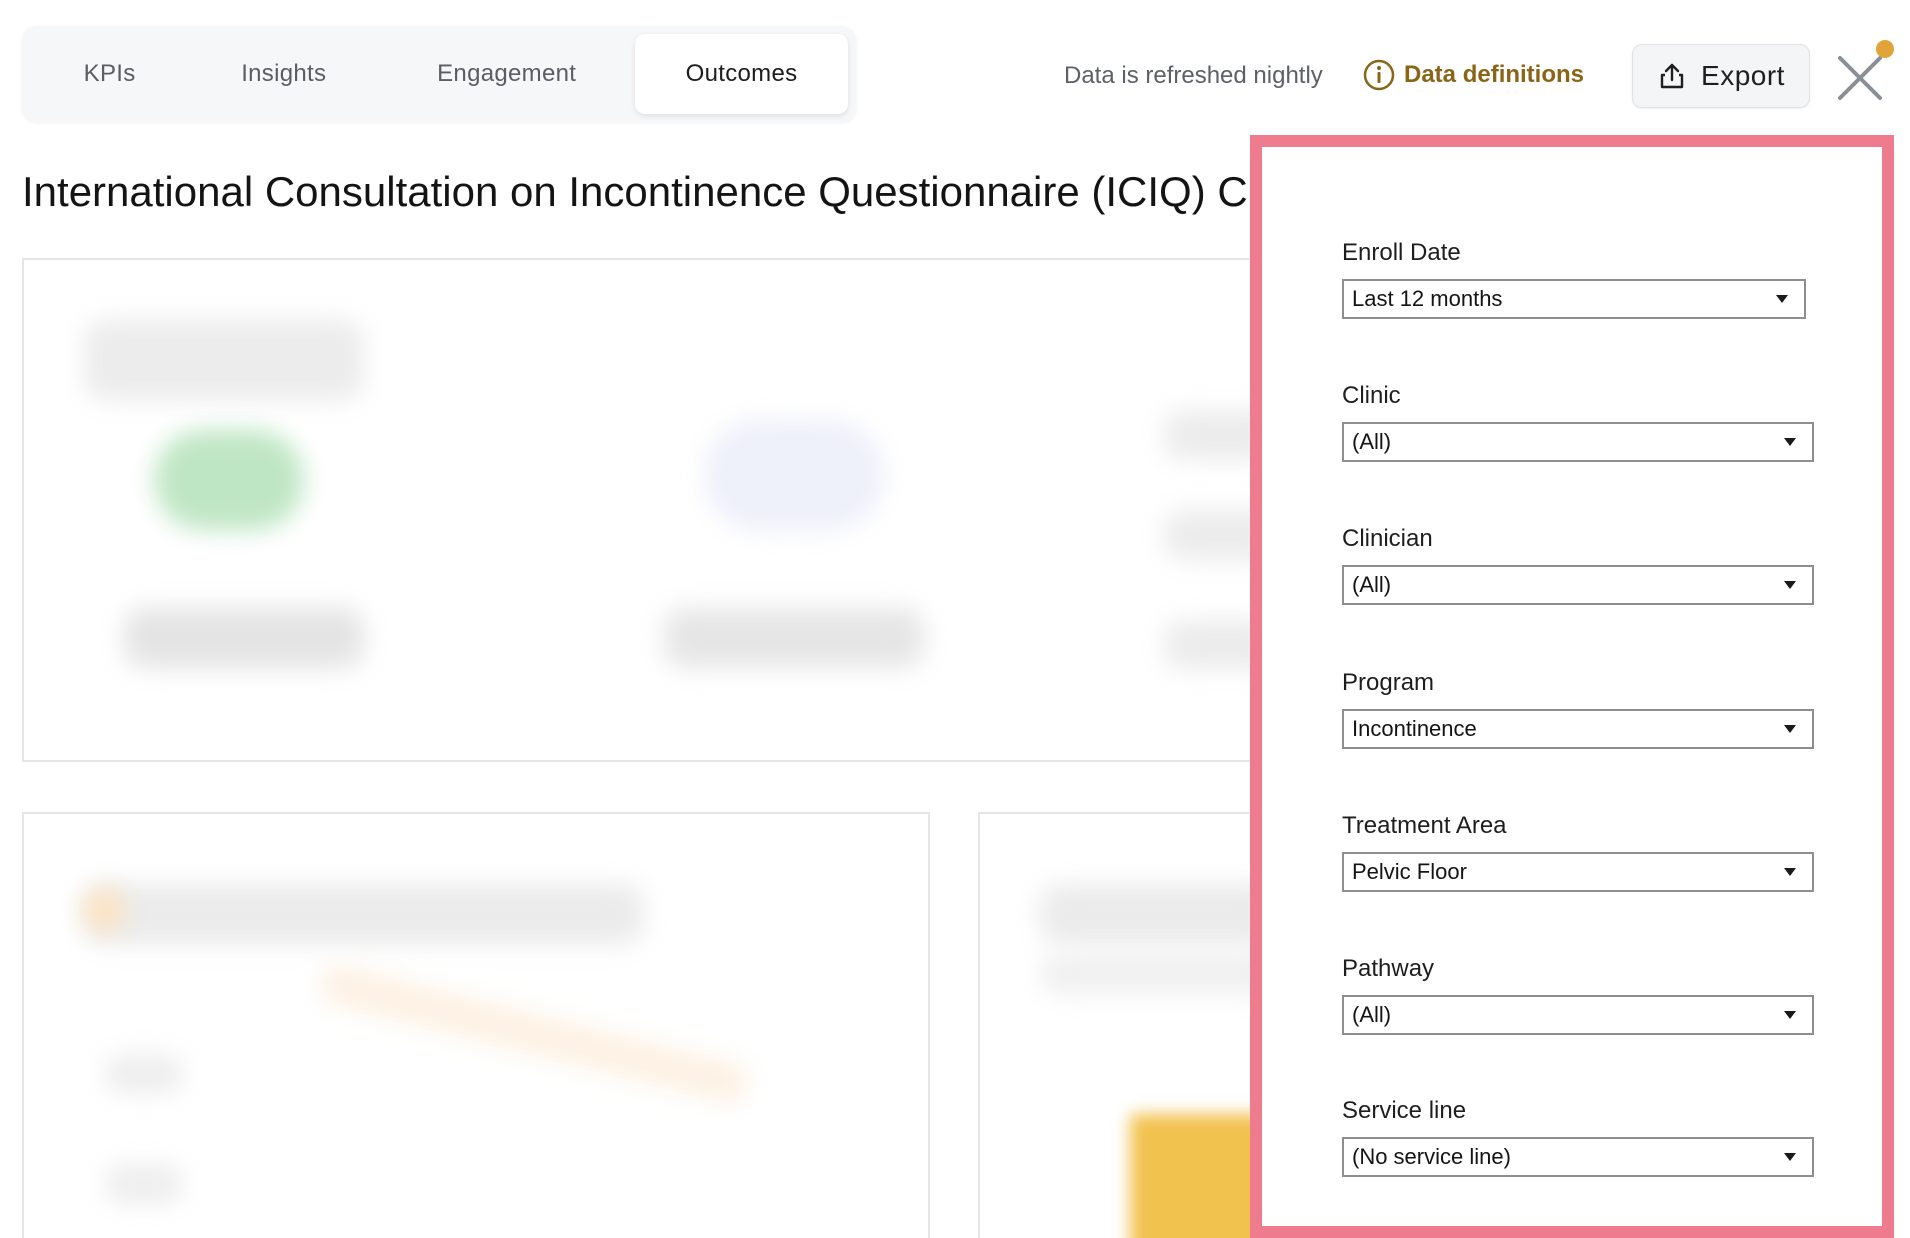  What do you see at coordinates (1404, 1110) in the screenshot?
I see `filter-label: Service line` at bounding box center [1404, 1110].